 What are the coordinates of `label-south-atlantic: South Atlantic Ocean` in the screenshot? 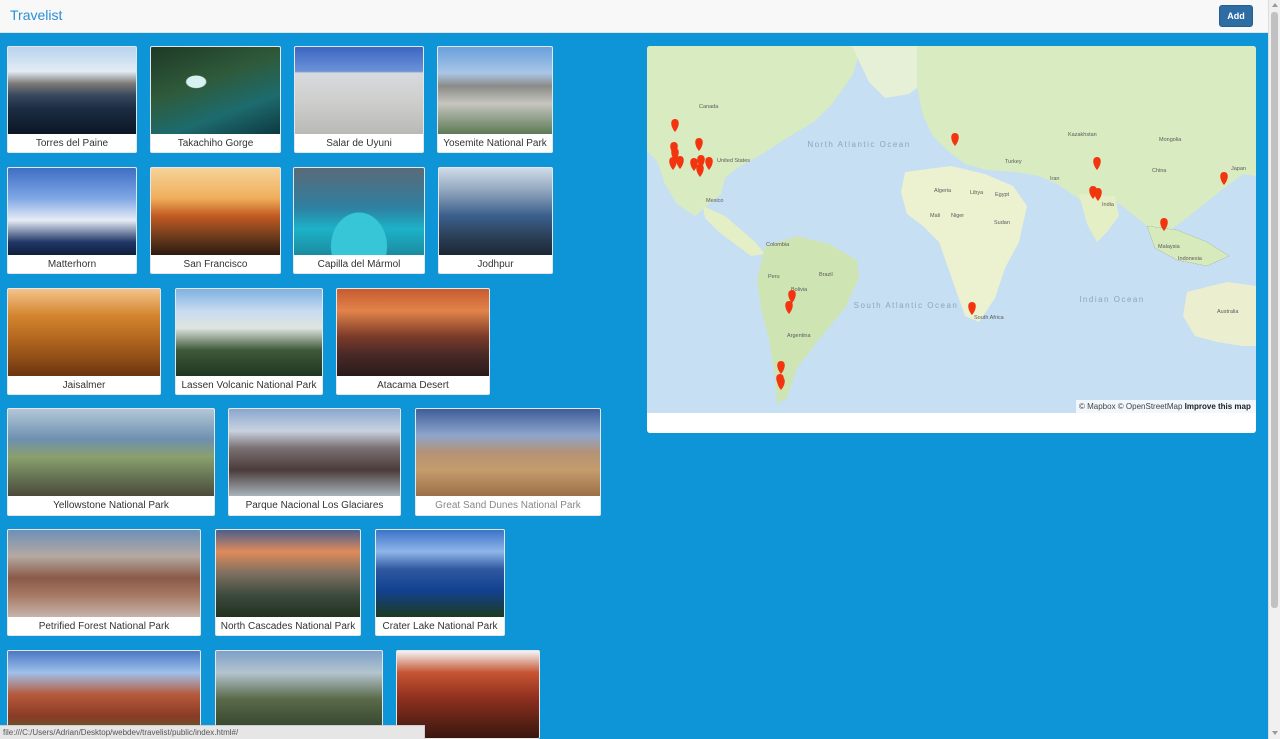 It's located at (906, 305).